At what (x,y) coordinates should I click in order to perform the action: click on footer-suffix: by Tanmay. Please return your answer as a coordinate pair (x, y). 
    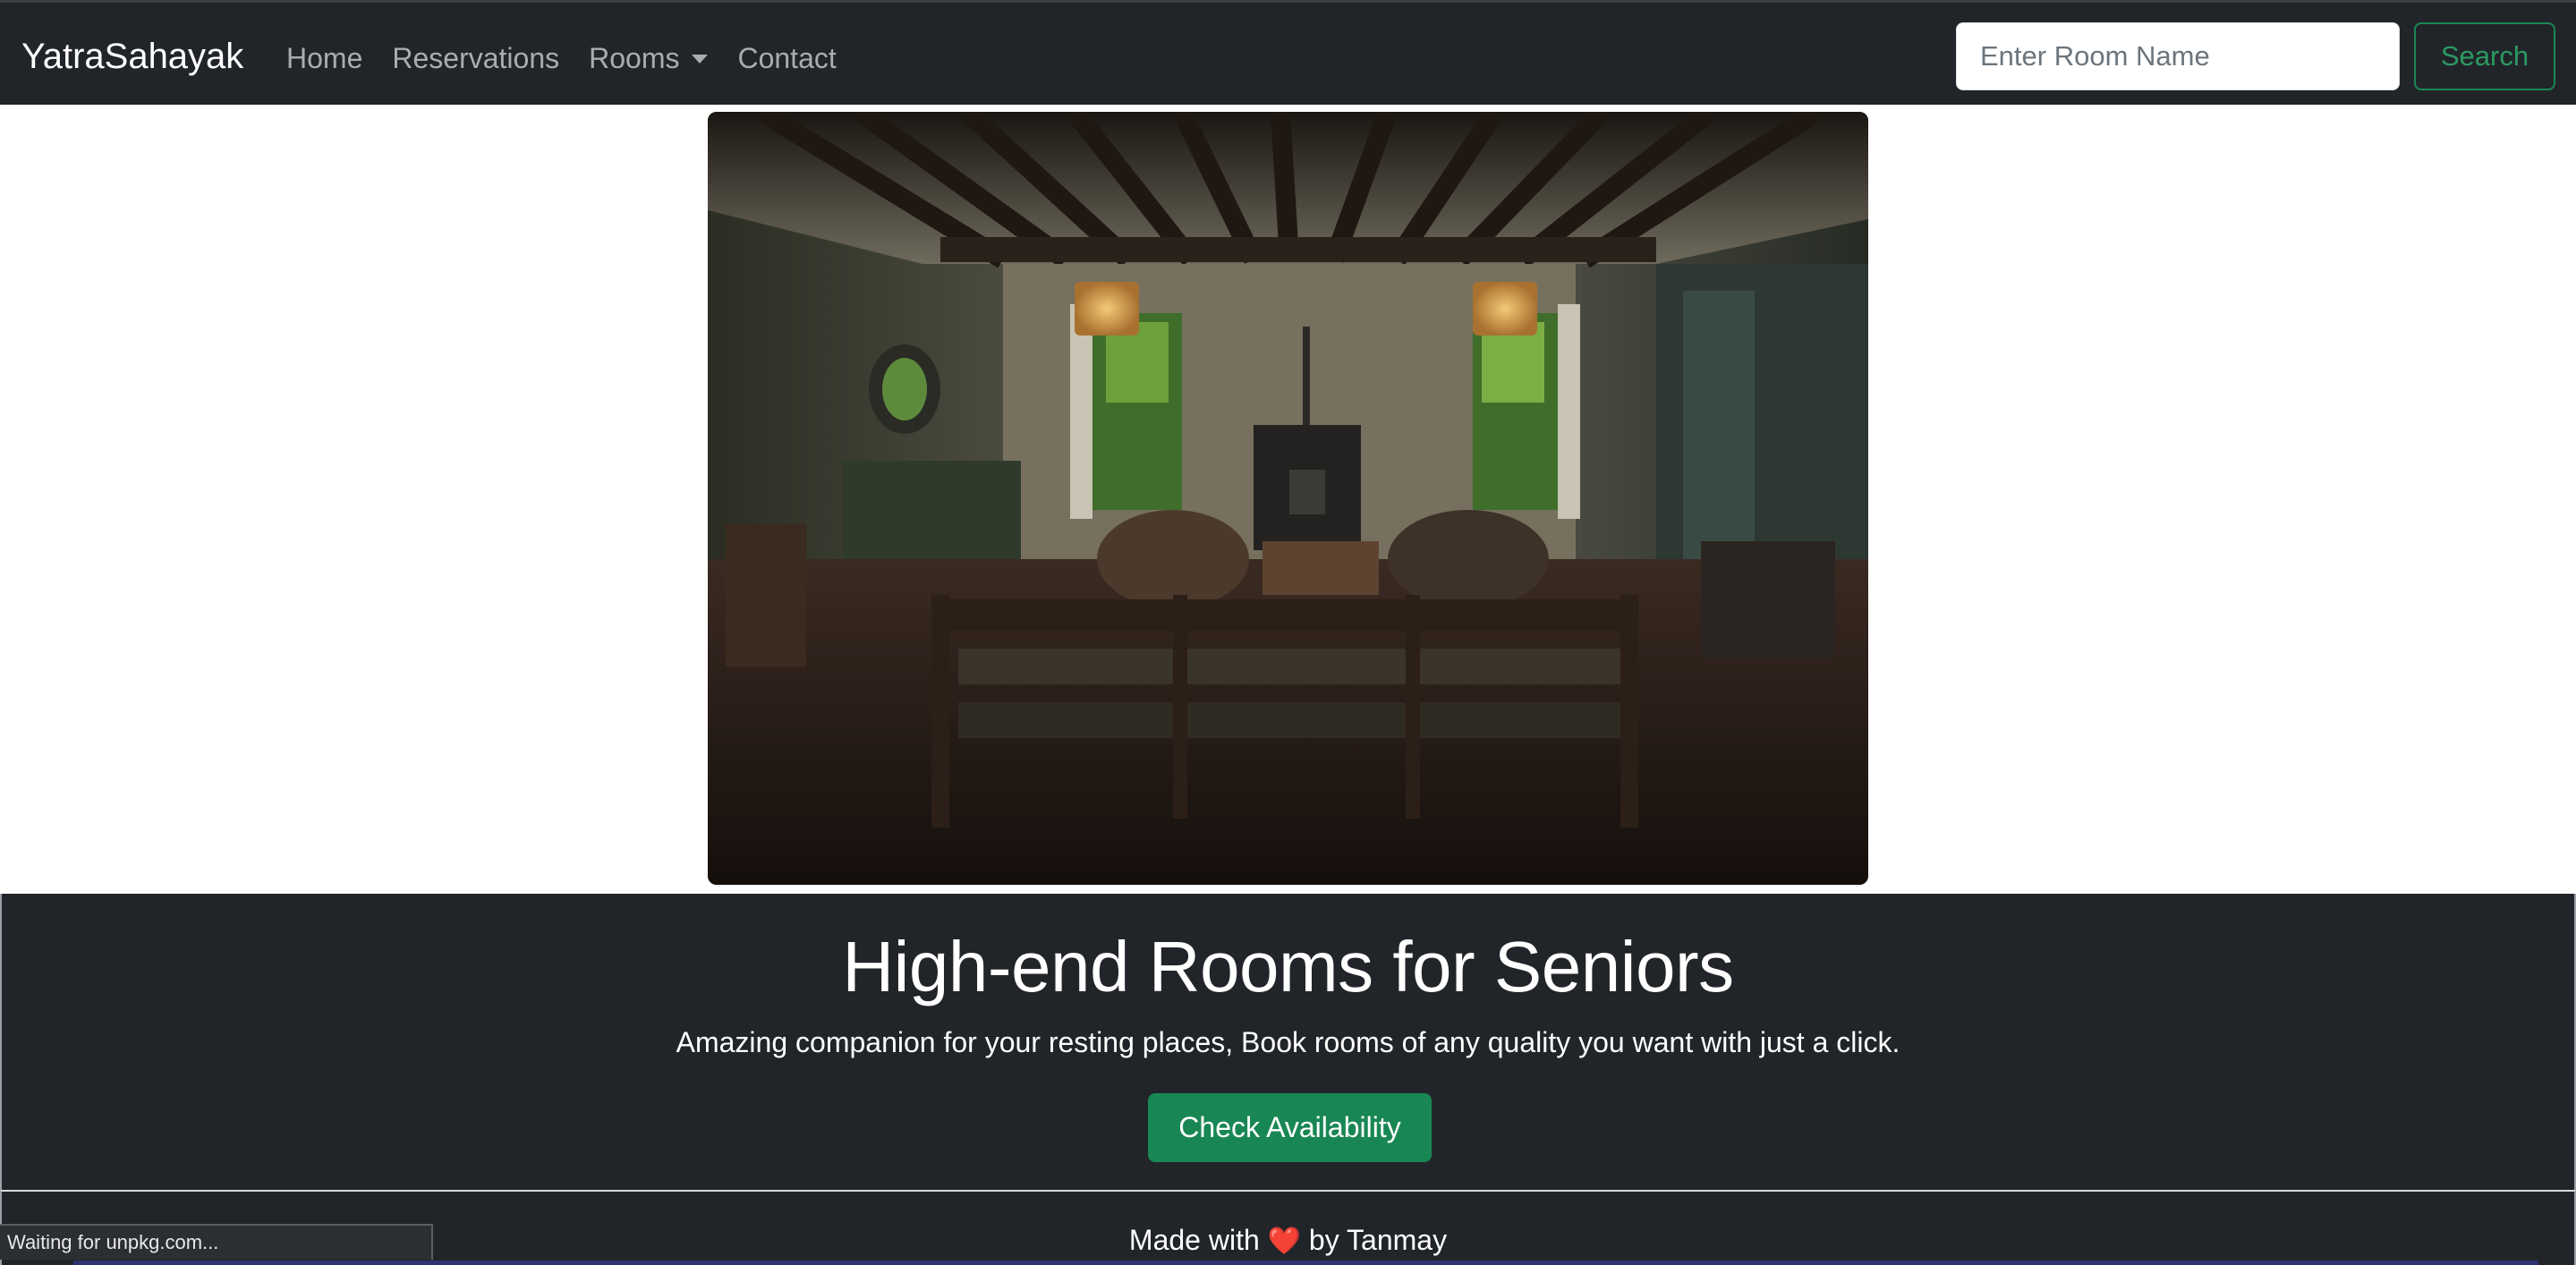
    Looking at the image, I should click on (1378, 1240).